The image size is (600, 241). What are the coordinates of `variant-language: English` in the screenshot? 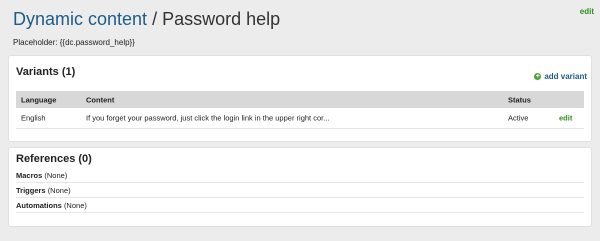 It's located at (33, 118).